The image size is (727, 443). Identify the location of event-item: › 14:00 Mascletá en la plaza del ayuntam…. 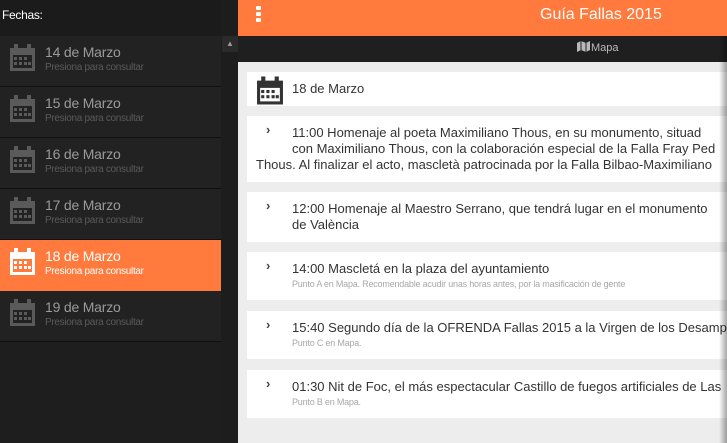
(487, 276).